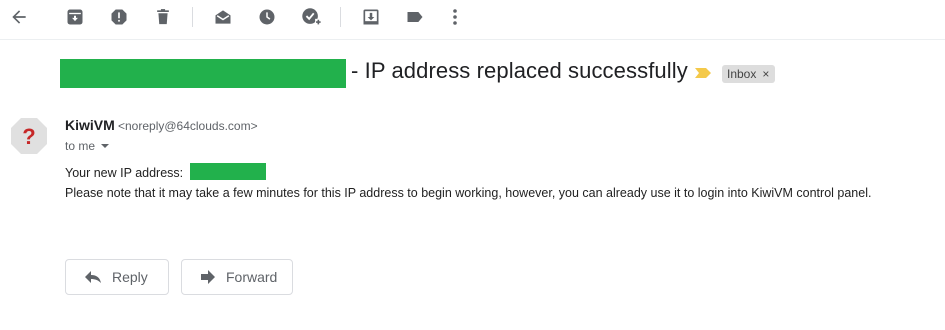  Describe the element at coordinates (742, 74) in the screenshot. I see `inbox-label-text: Inbox` at that location.